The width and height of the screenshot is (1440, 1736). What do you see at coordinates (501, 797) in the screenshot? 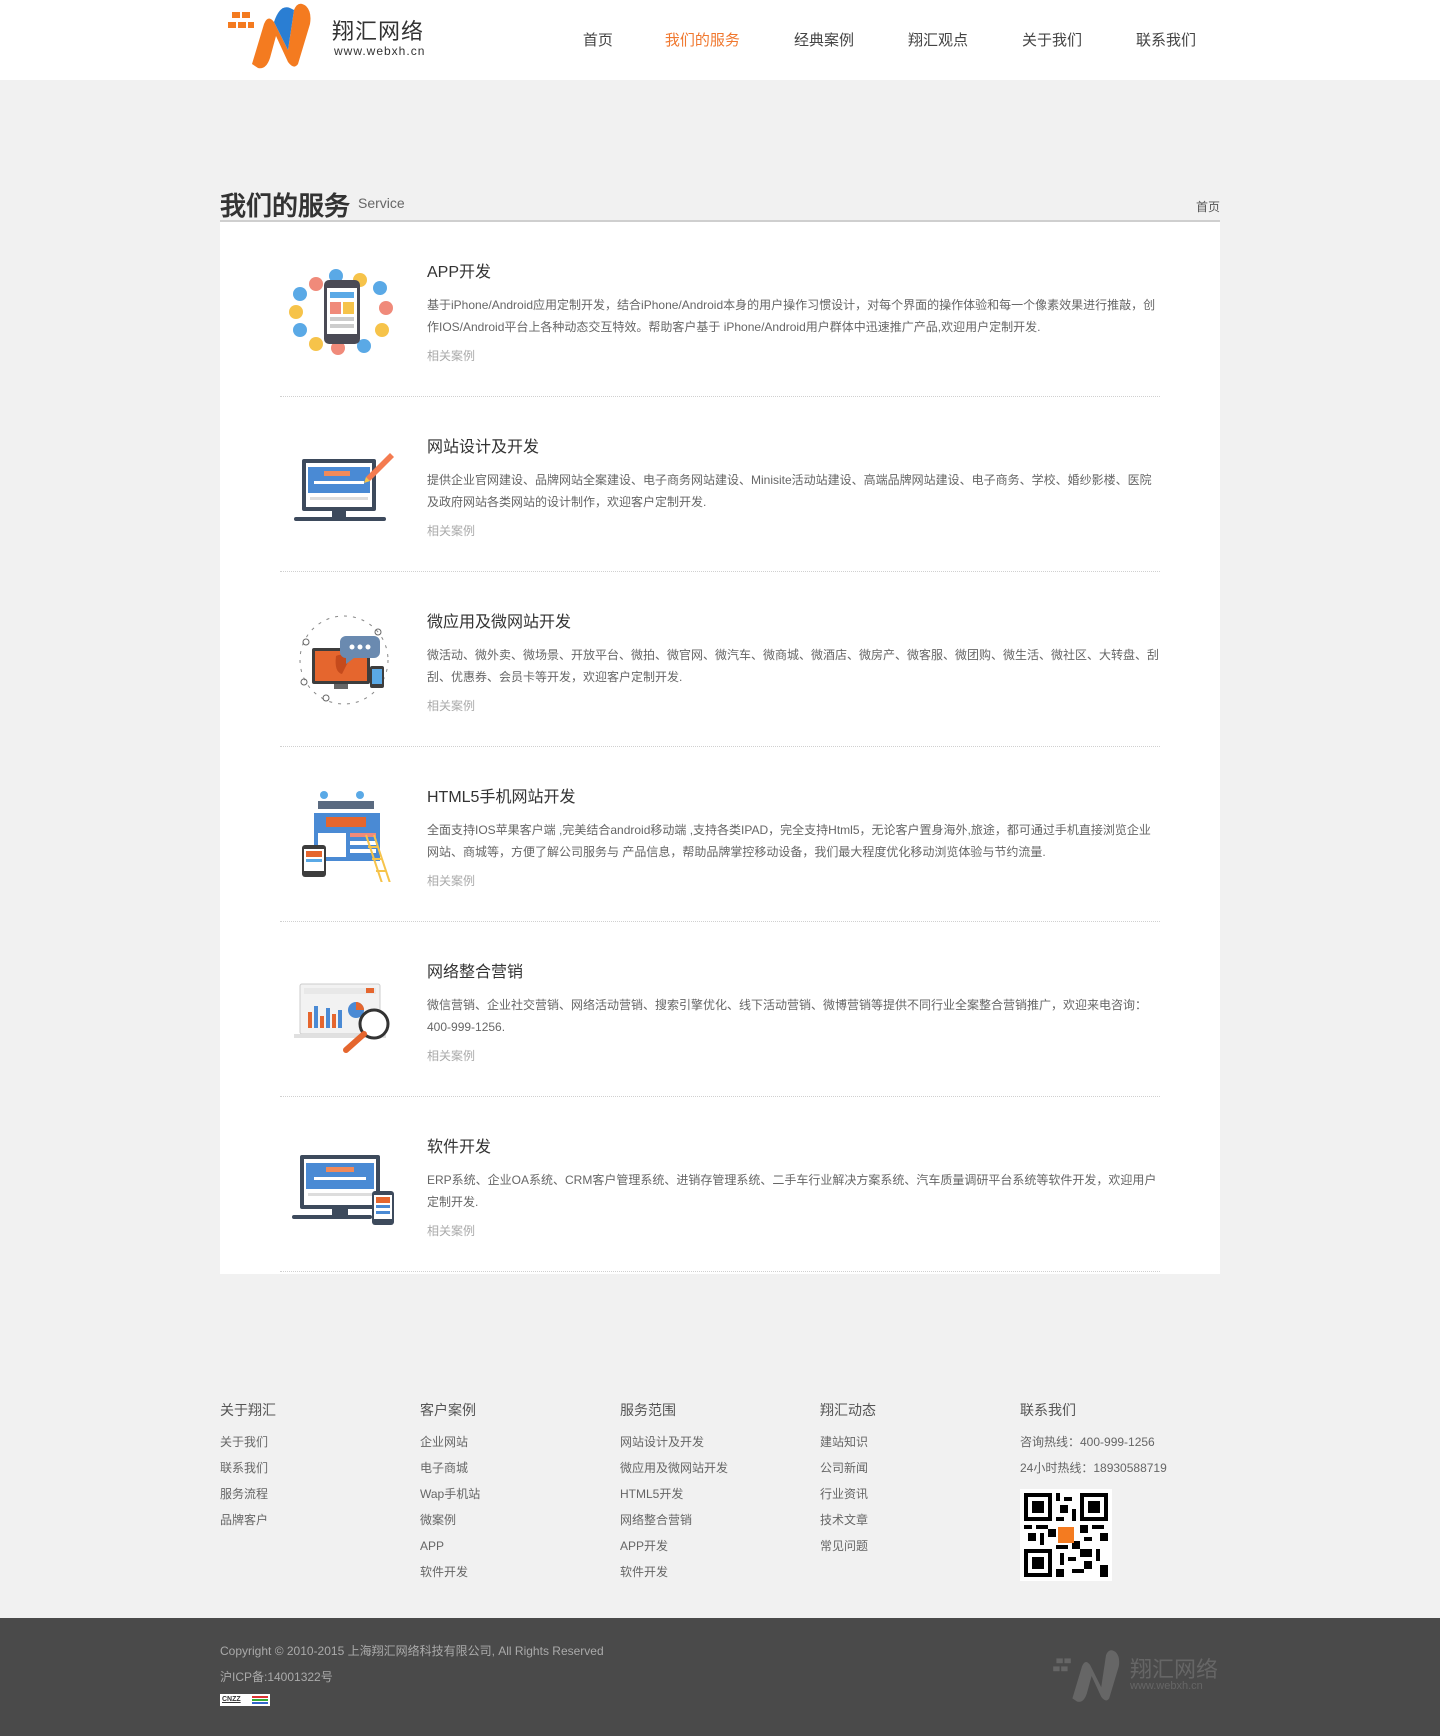
I see `service-title: HTML5手机网站开发` at bounding box center [501, 797].